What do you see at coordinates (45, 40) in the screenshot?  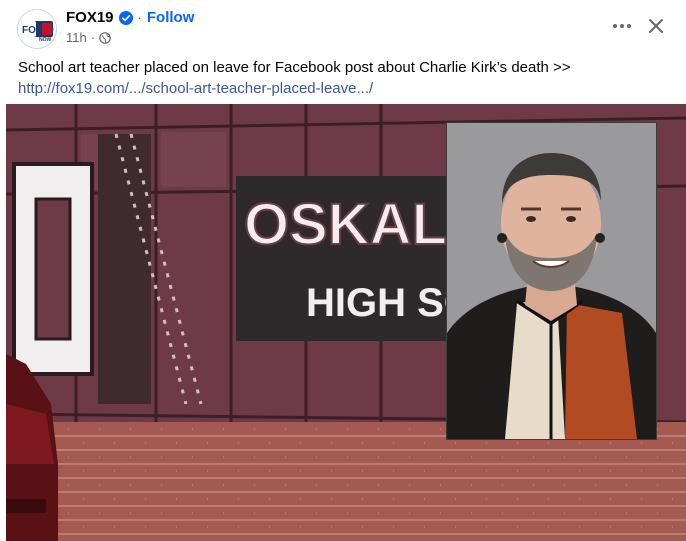 I see `avatar-logo-sub: NOW` at bounding box center [45, 40].